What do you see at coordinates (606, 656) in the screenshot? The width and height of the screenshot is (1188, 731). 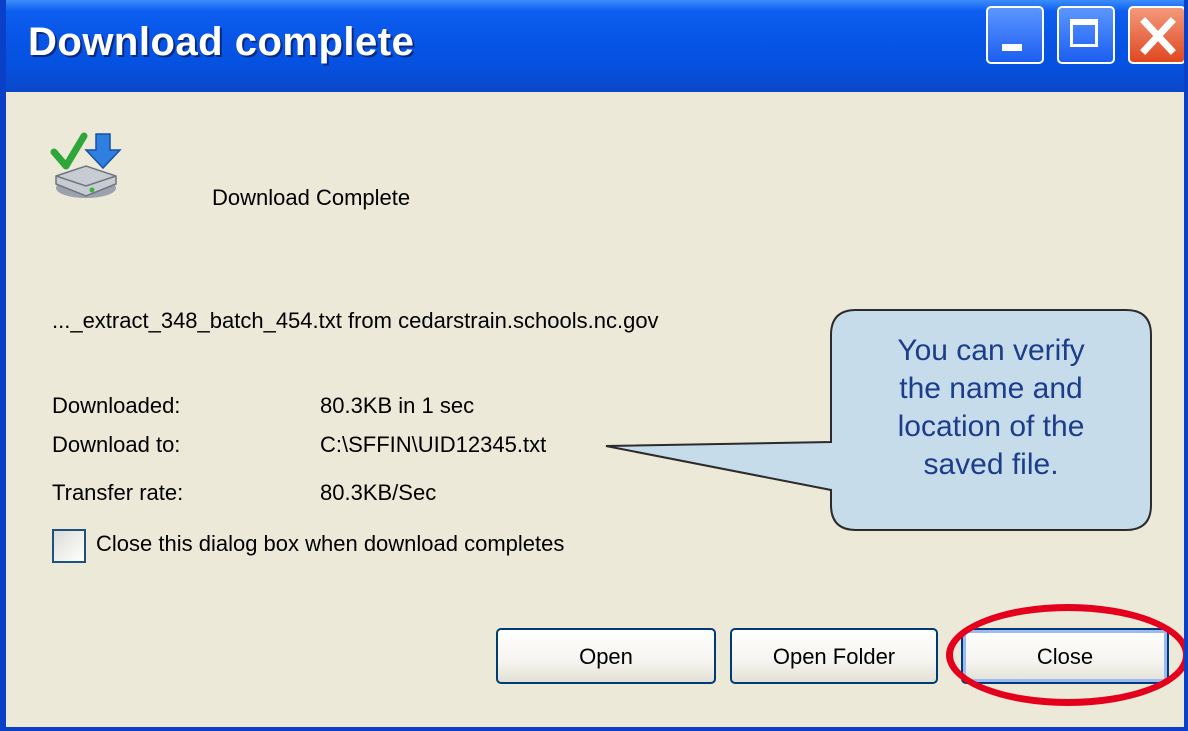 I see `open-button: Open` at bounding box center [606, 656].